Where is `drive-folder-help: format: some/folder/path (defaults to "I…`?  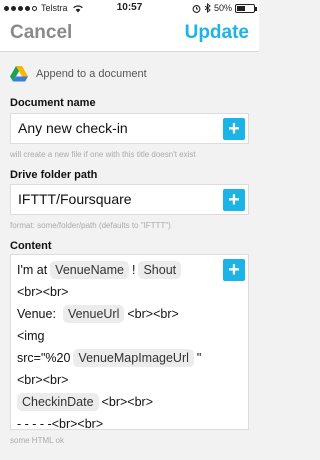 drive-folder-help: format: some/folder/path (defaults to "I… is located at coordinates (90, 225).